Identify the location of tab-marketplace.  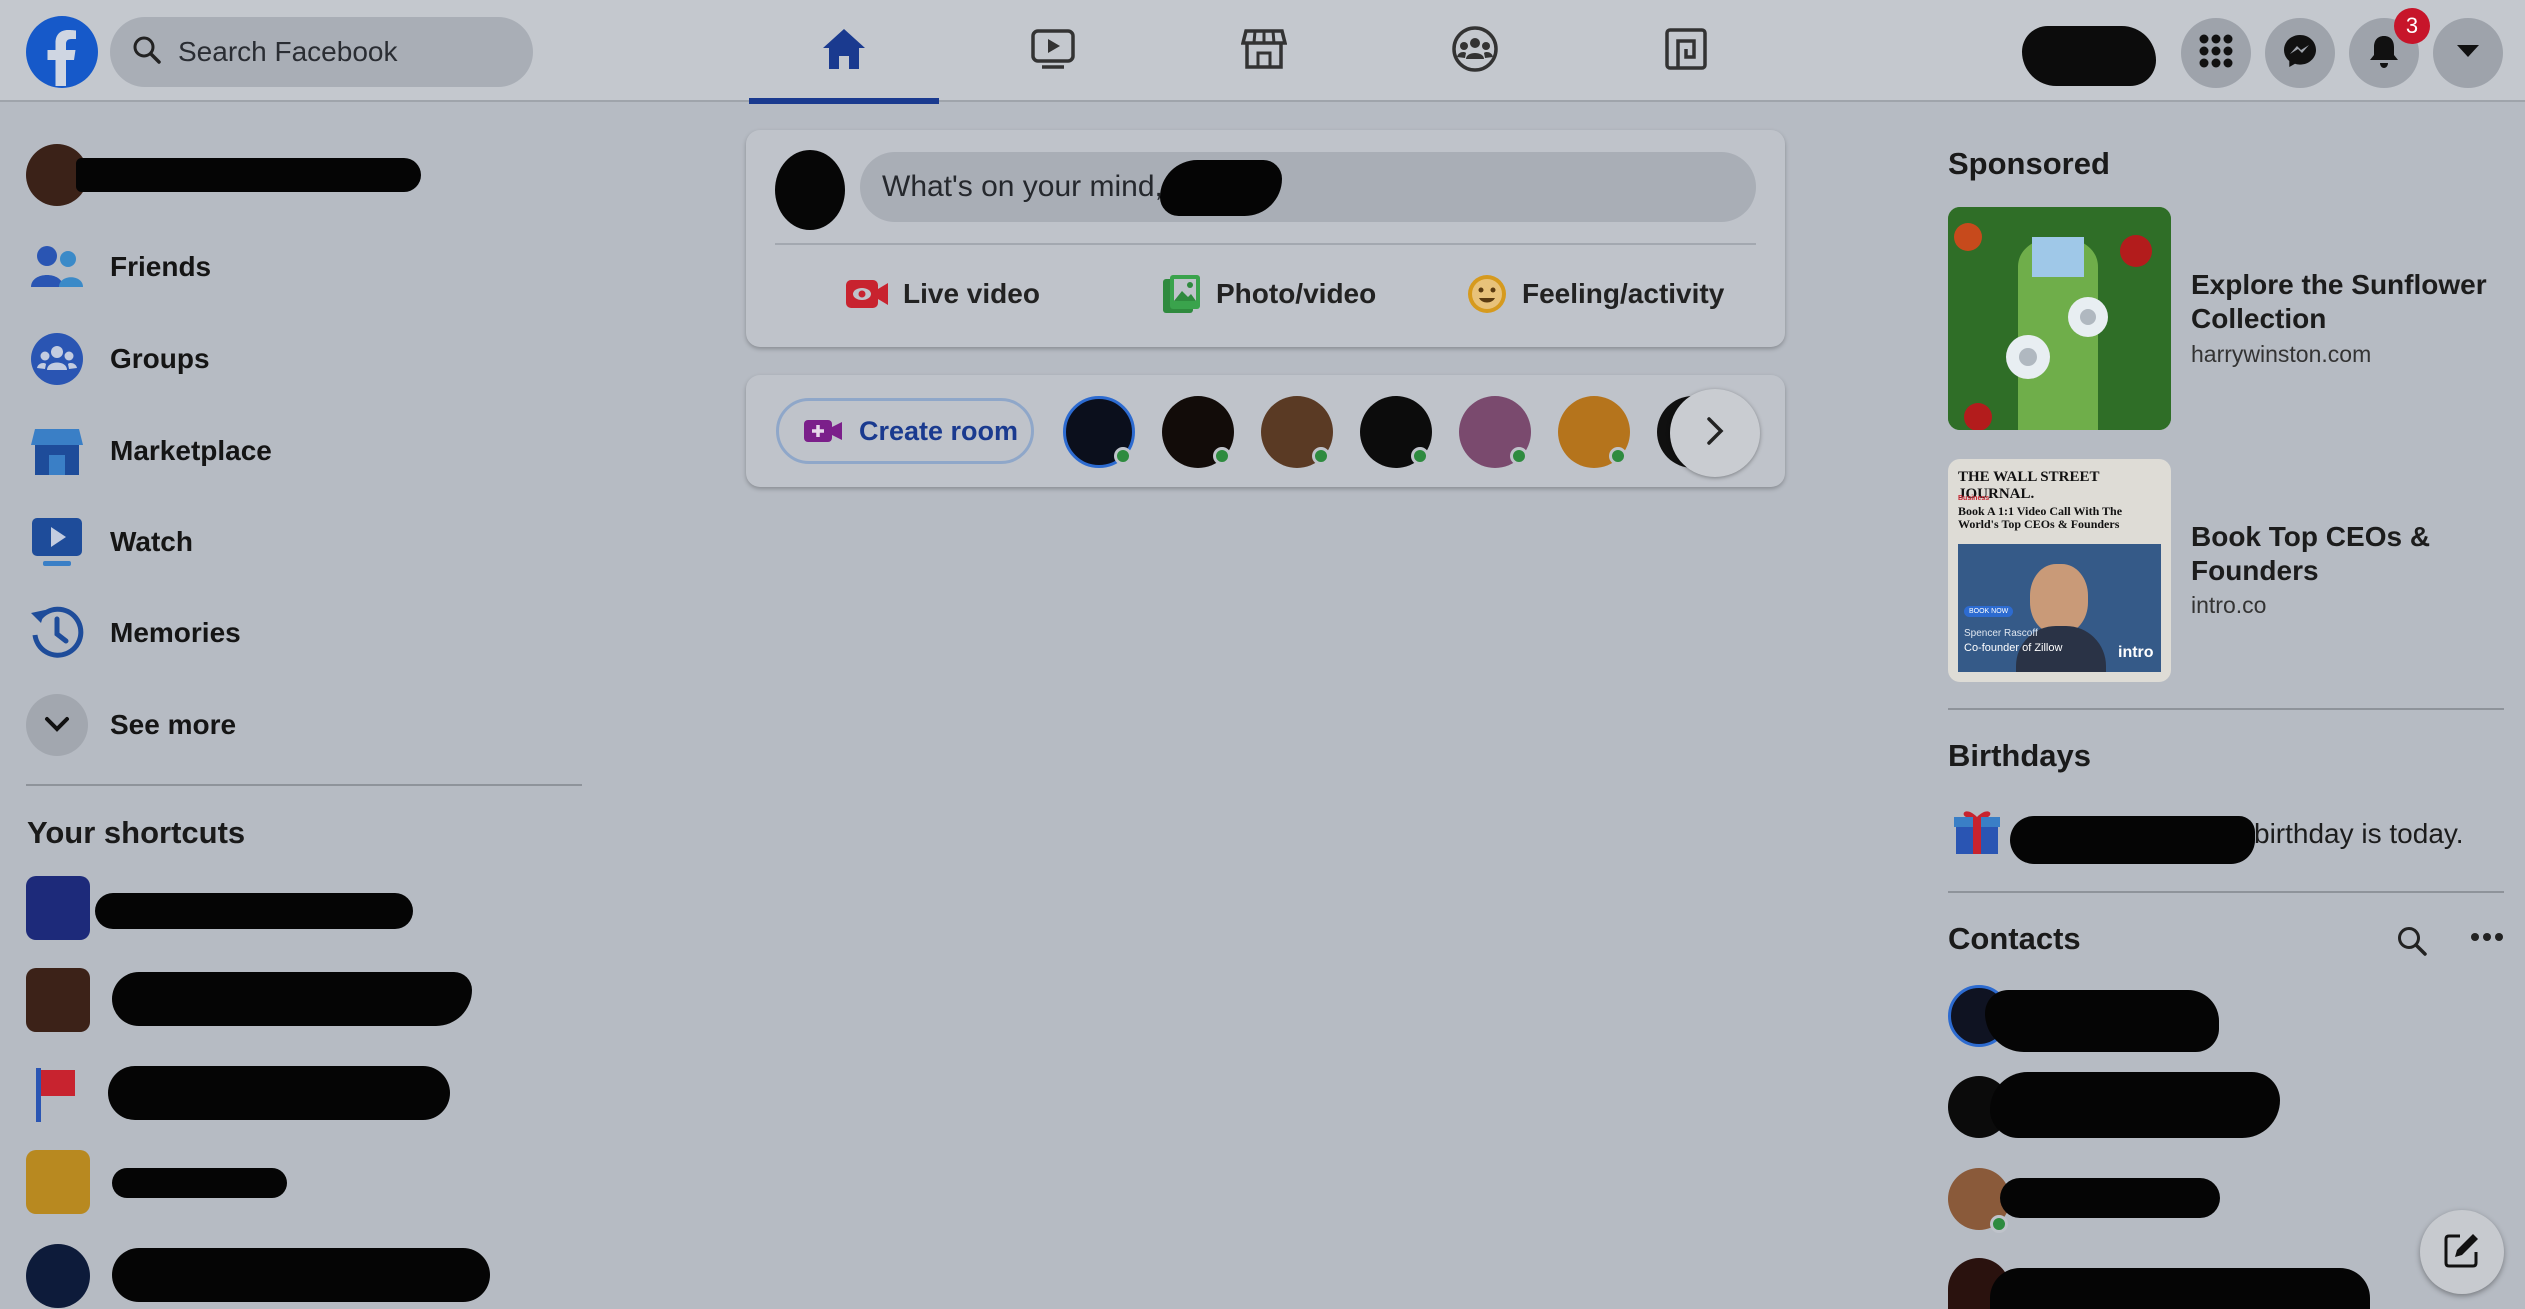
(1264, 51).